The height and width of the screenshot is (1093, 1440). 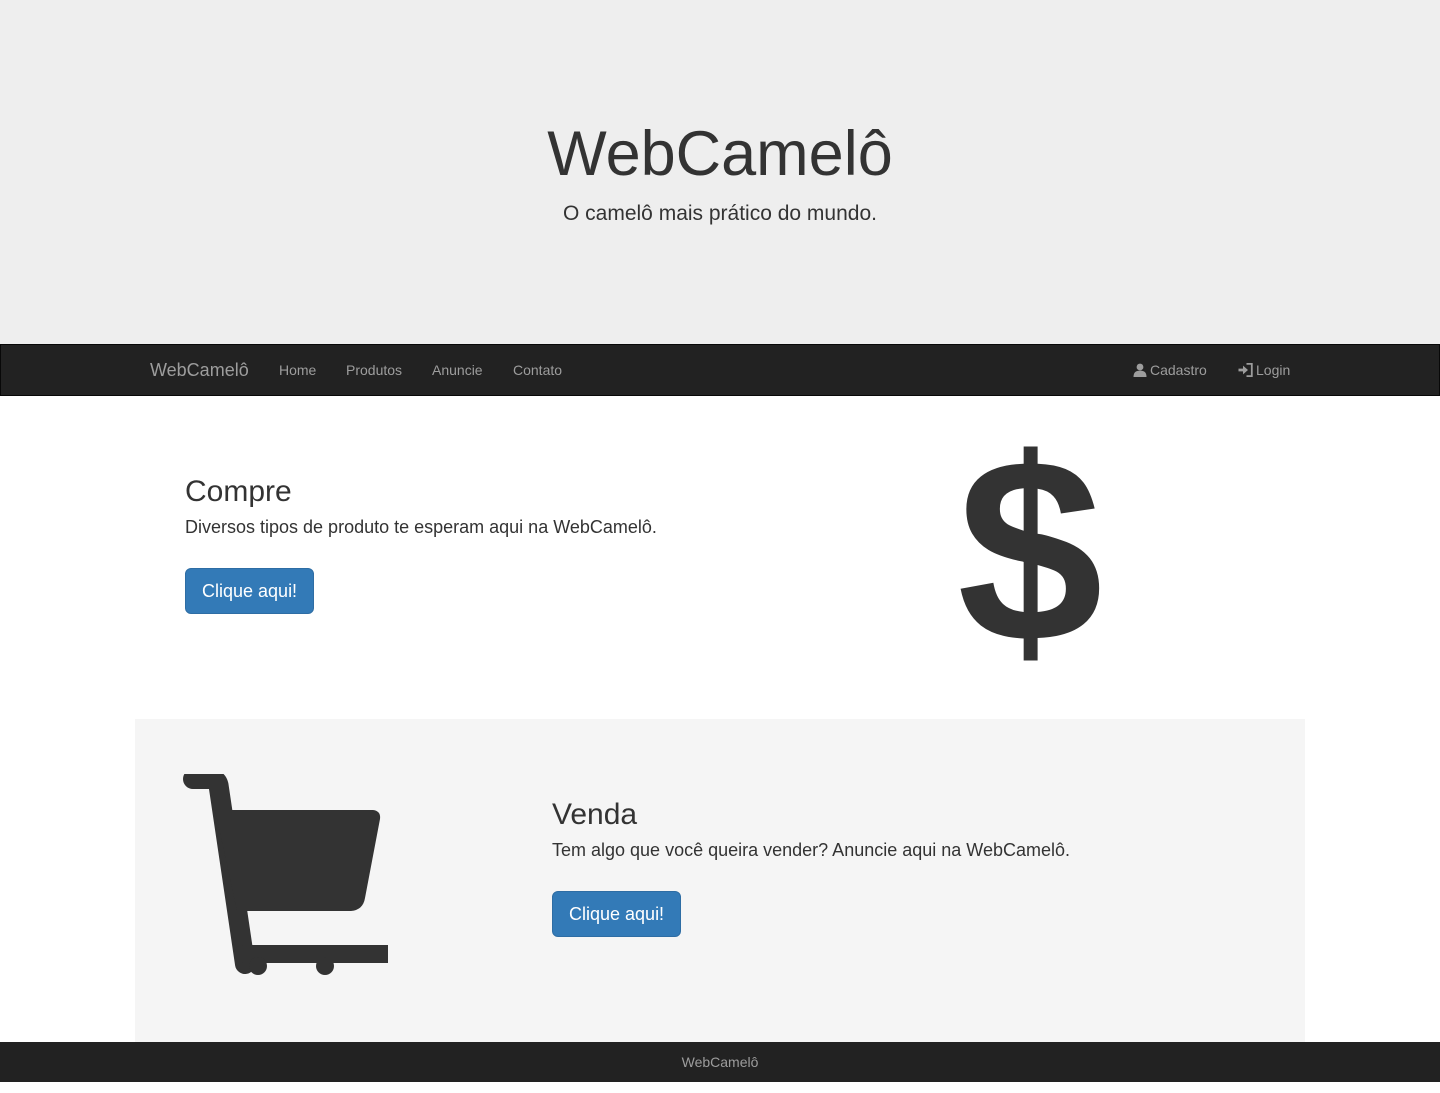 What do you see at coordinates (1245, 370) in the screenshot?
I see `log-in-icon` at bounding box center [1245, 370].